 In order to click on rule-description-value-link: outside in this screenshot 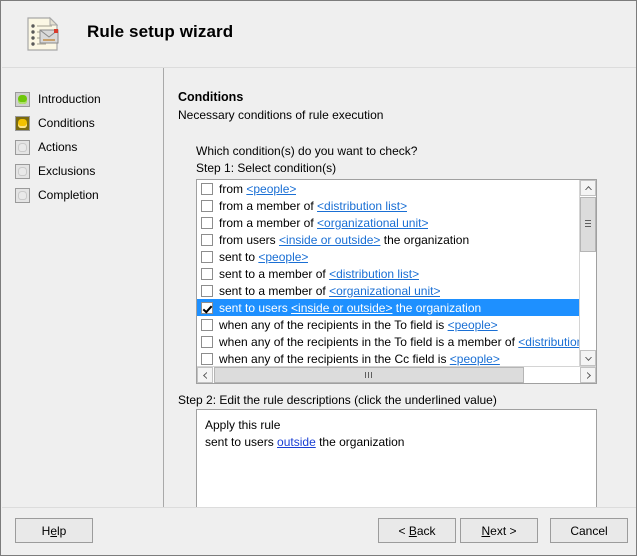, I will do `click(296, 442)`.